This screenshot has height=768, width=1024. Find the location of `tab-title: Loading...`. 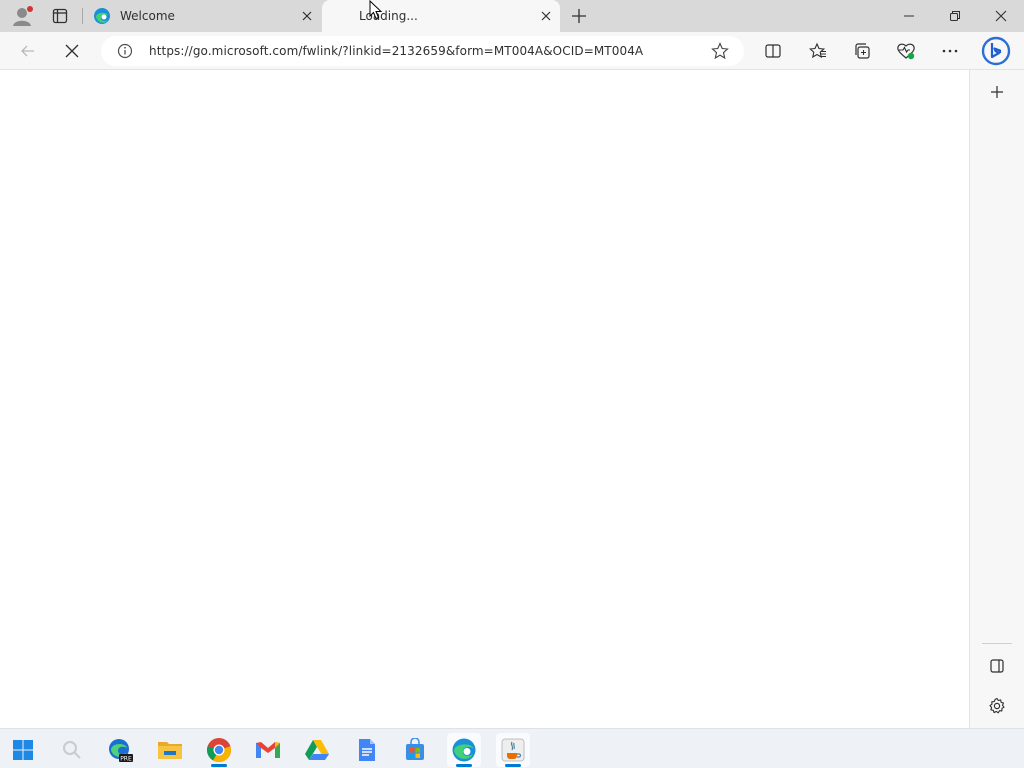

tab-title: Loading... is located at coordinates (388, 16).